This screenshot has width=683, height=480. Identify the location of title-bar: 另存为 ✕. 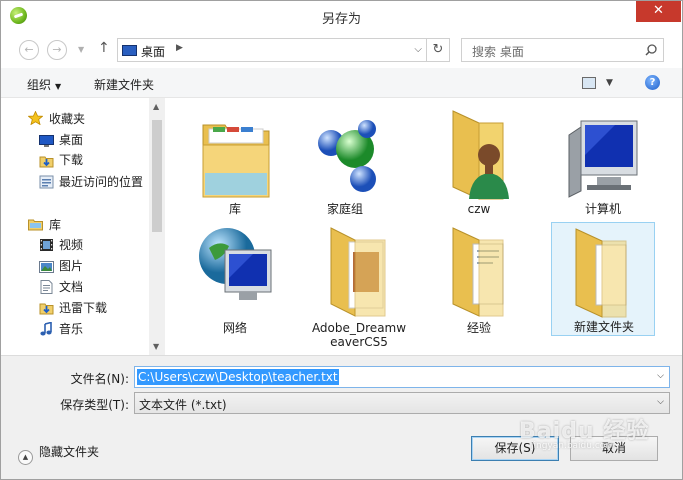
(341, 16).